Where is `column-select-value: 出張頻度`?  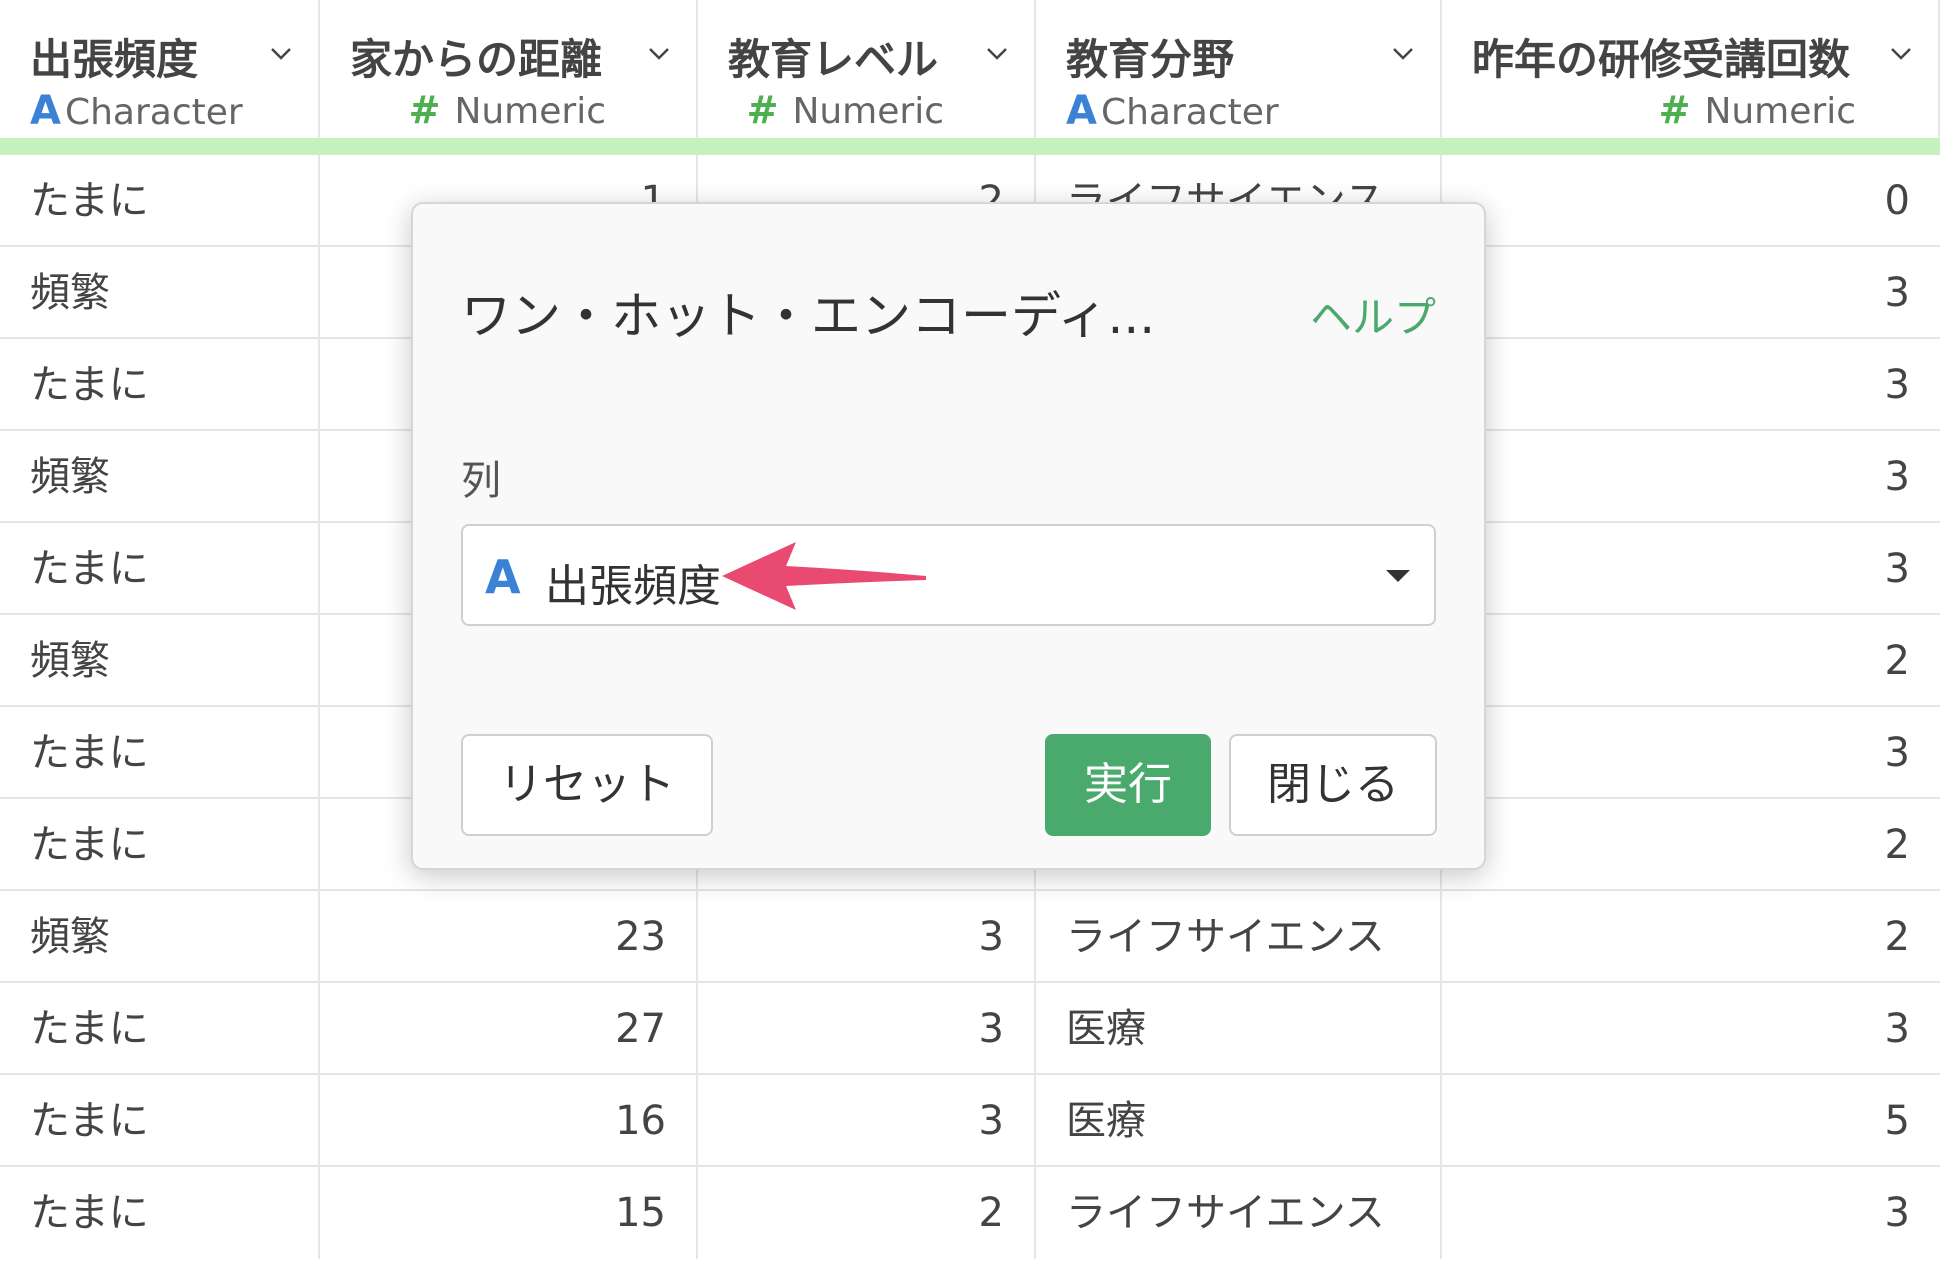 column-select-value: 出張頻度 is located at coordinates (633, 586).